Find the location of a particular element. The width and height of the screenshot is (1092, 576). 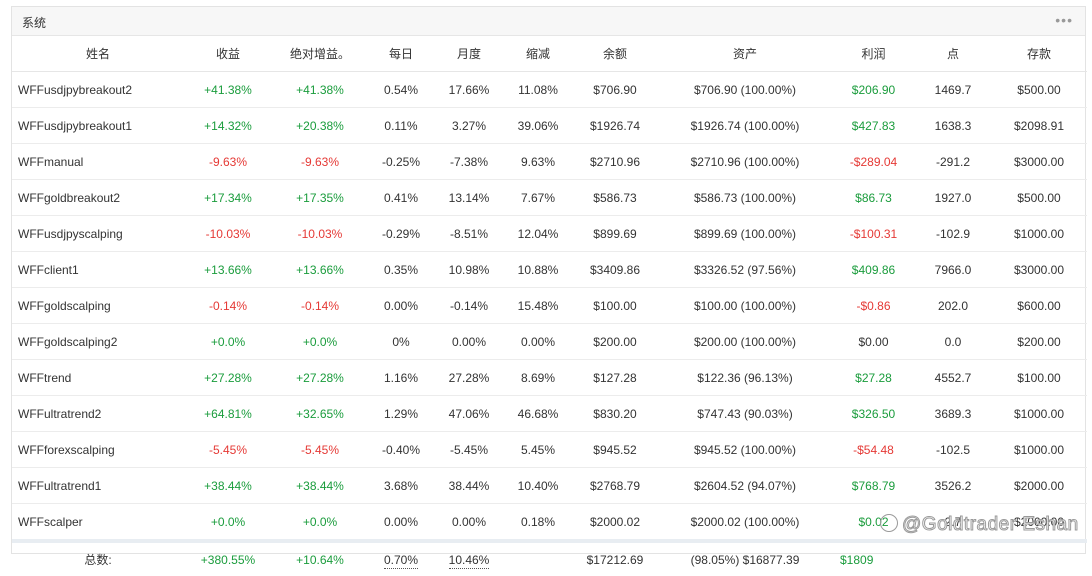

cell-balance: $1926.74 is located at coordinates (615, 125).